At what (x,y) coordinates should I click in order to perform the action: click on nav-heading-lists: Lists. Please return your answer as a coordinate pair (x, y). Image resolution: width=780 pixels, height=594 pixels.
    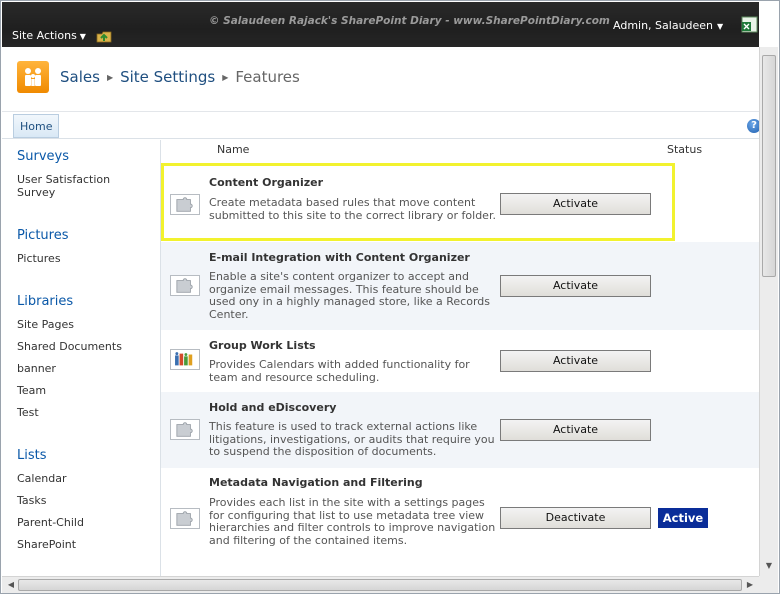
    Looking at the image, I should click on (32, 455).